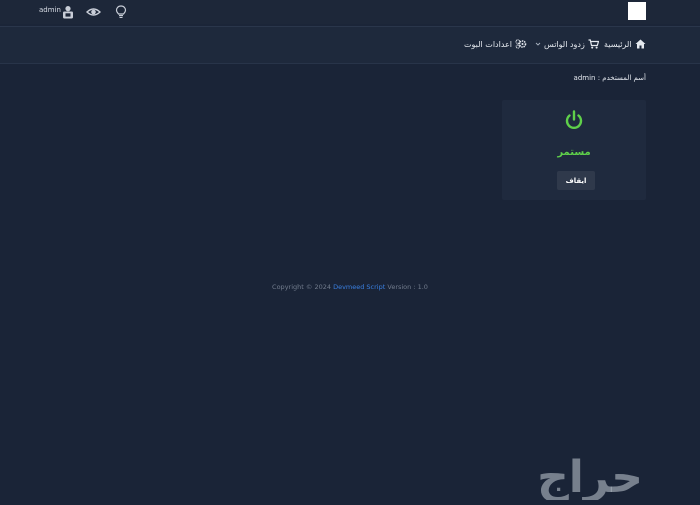 This screenshot has height=505, width=700. What do you see at coordinates (576, 180) in the screenshot?
I see `stop-button: ايقاف` at bounding box center [576, 180].